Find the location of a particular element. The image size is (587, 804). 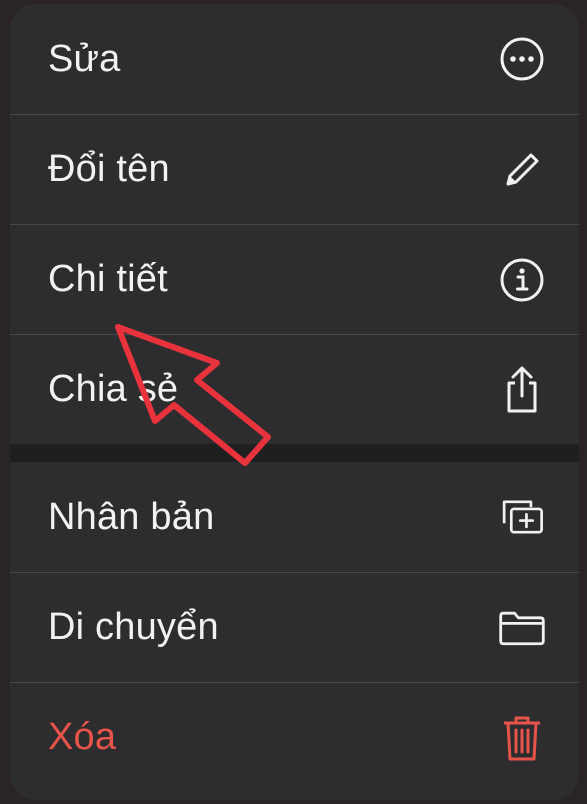

ellipsis-circle-icon is located at coordinates (522, 59).